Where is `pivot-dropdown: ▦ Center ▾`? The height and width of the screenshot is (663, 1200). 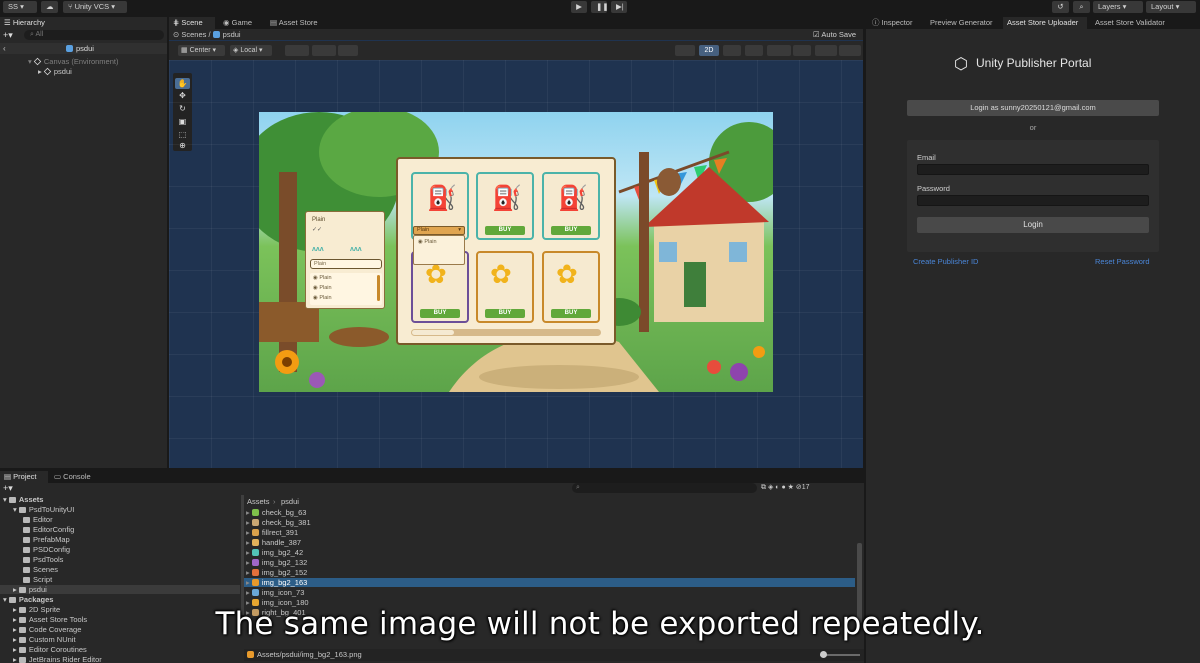 pivot-dropdown: ▦ Center ▾ is located at coordinates (201, 50).